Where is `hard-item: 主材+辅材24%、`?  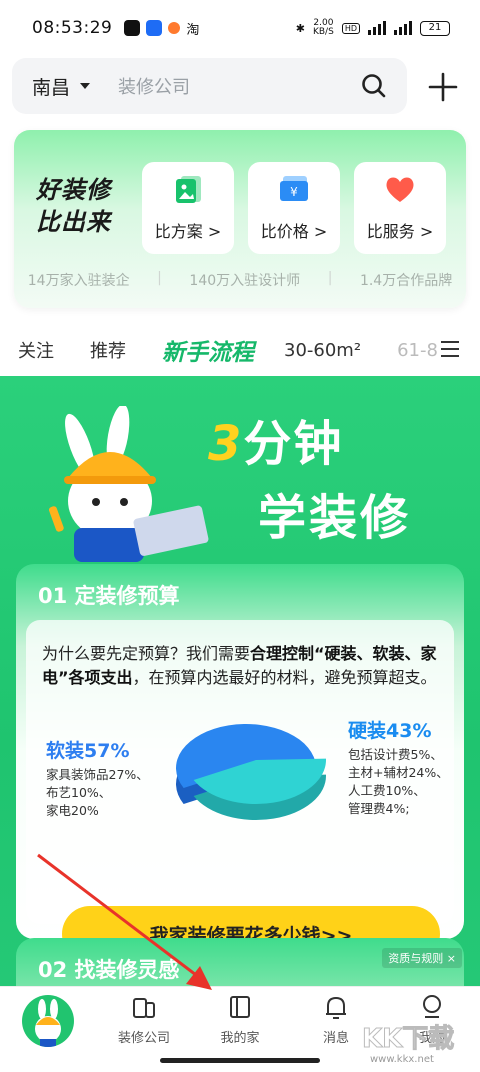 hard-item: 主材+辅材24%、 is located at coordinates (398, 772).